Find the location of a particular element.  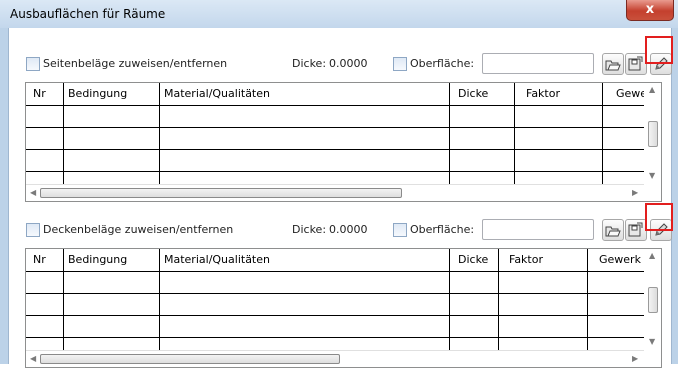

wall-dicke-value: 0.0000 is located at coordinates (348, 63).